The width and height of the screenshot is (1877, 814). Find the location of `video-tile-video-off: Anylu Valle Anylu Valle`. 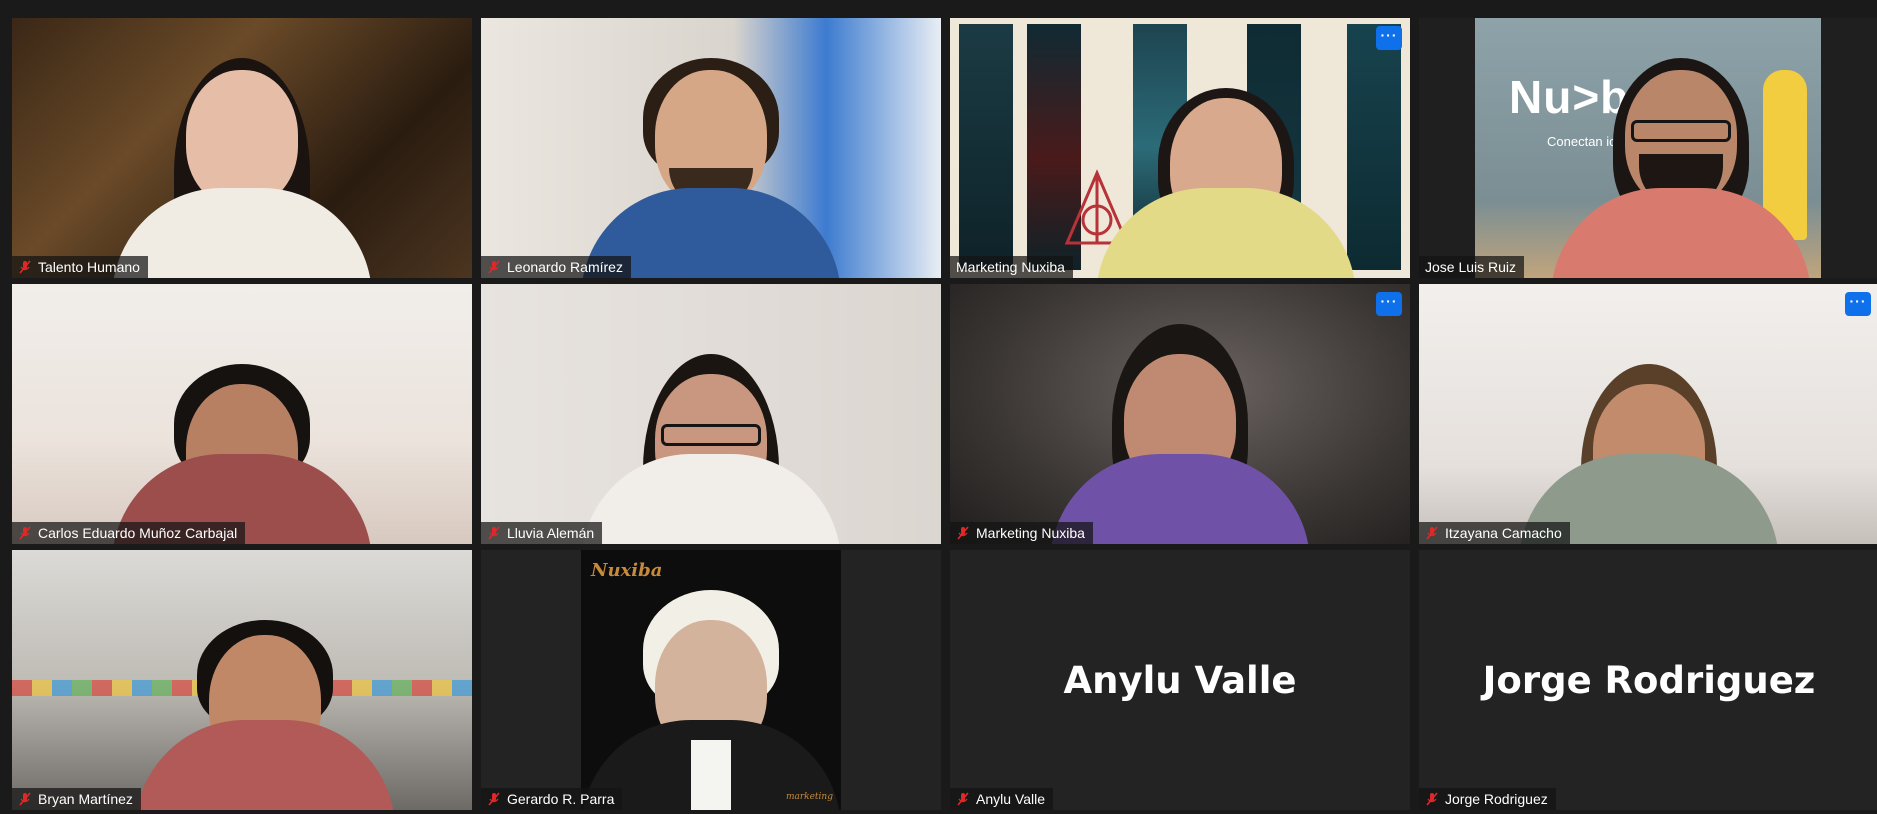

video-tile-video-off: Anylu Valle Anylu Valle is located at coordinates (1180, 680).